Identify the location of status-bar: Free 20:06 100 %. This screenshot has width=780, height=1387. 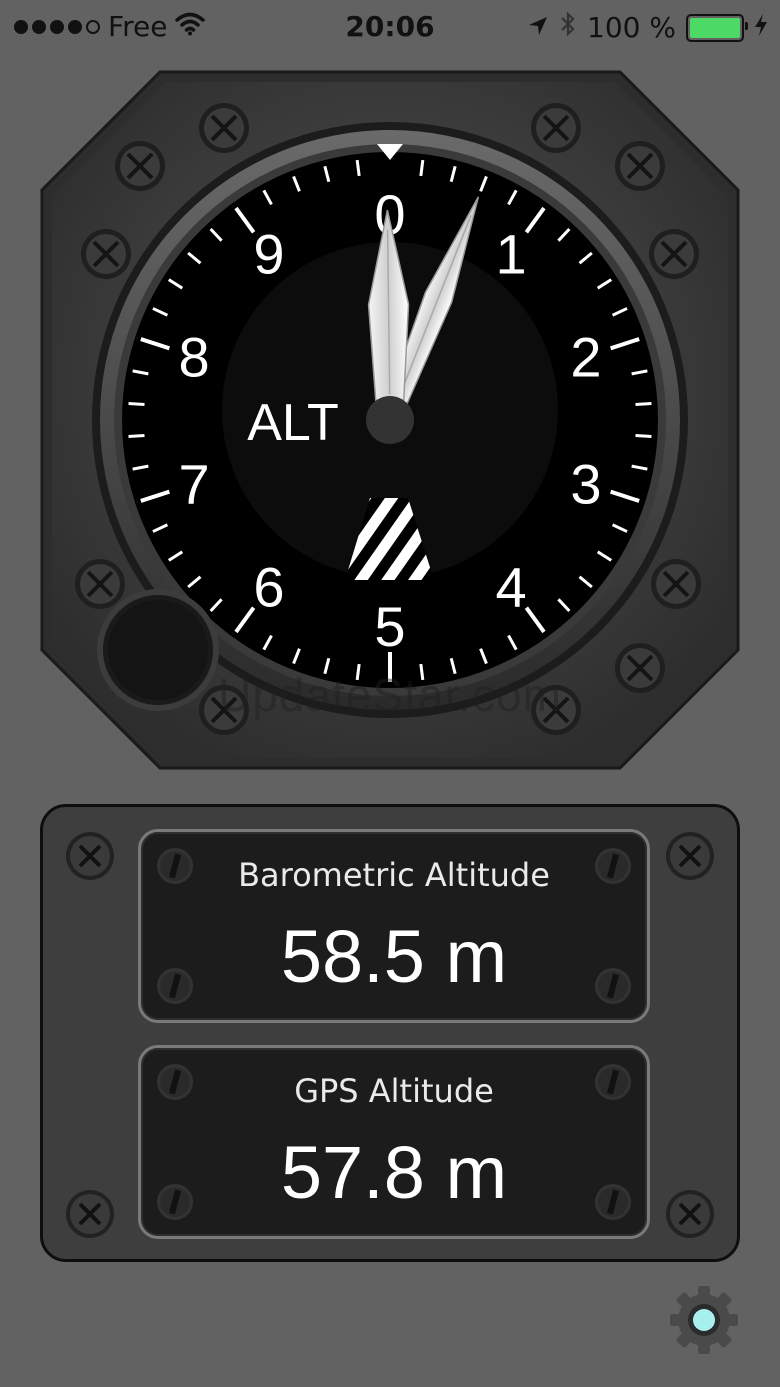
(390, 27).